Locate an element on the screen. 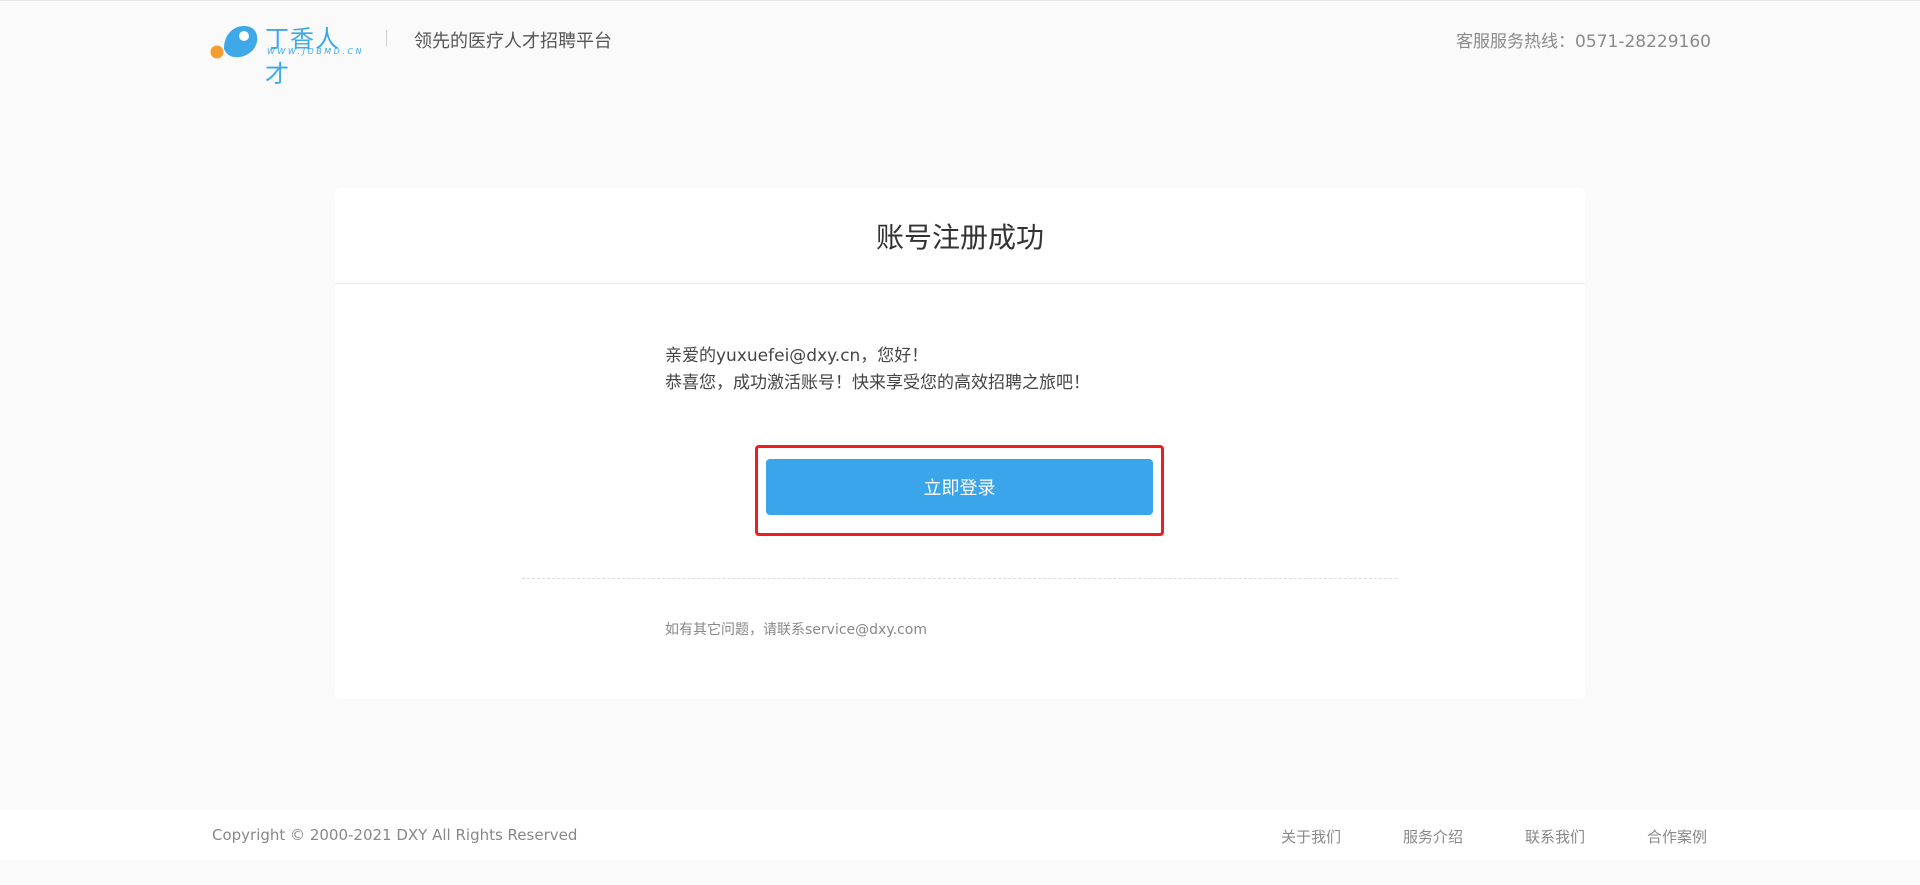 The image size is (1920, 885). dashed-divider is located at coordinates (959, 578).